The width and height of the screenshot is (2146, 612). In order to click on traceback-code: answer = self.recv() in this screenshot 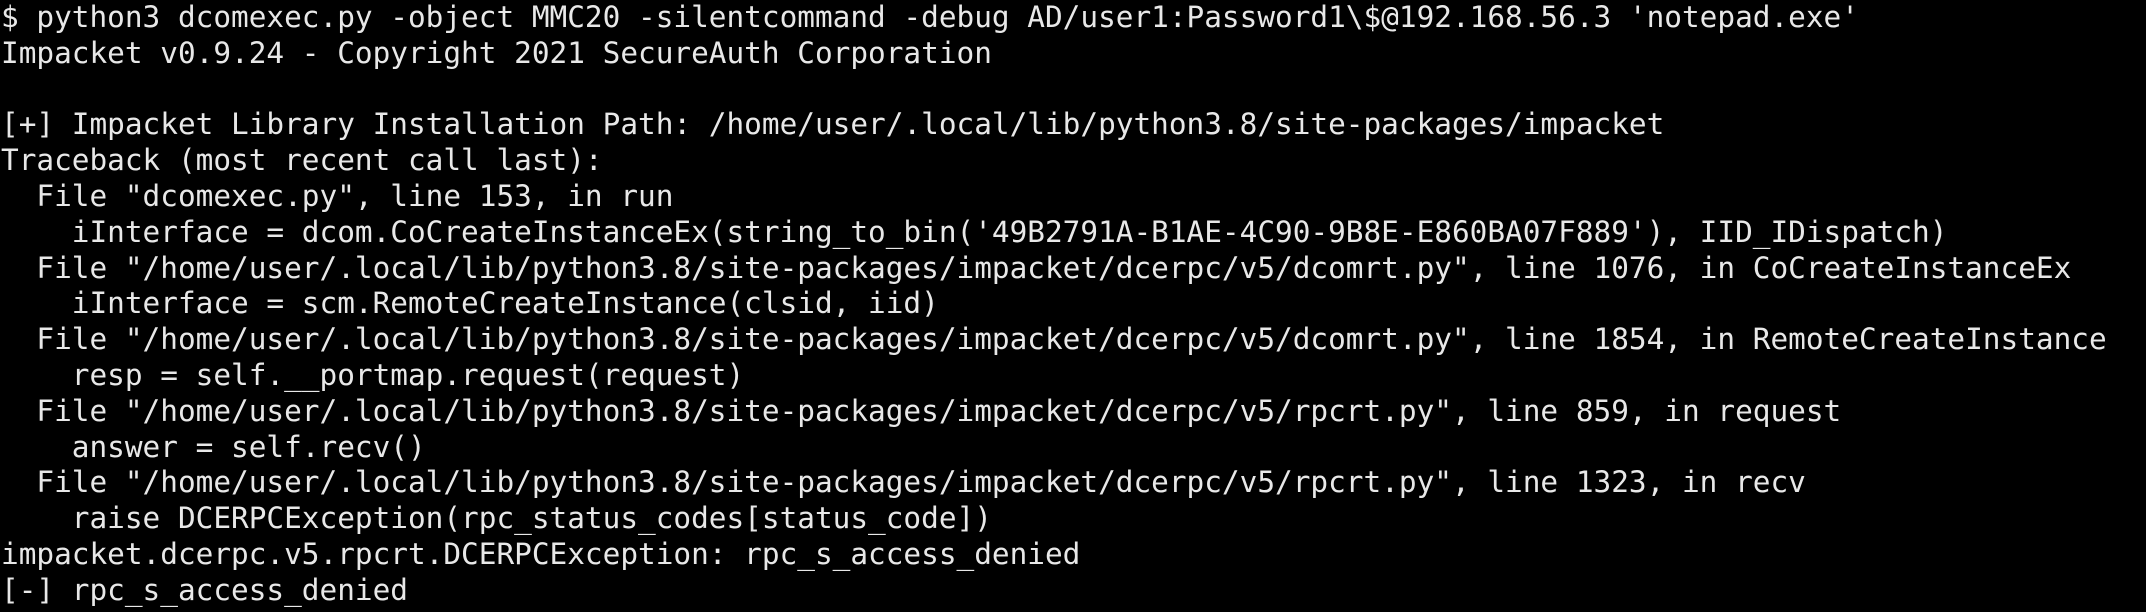, I will do `click(213, 446)`.